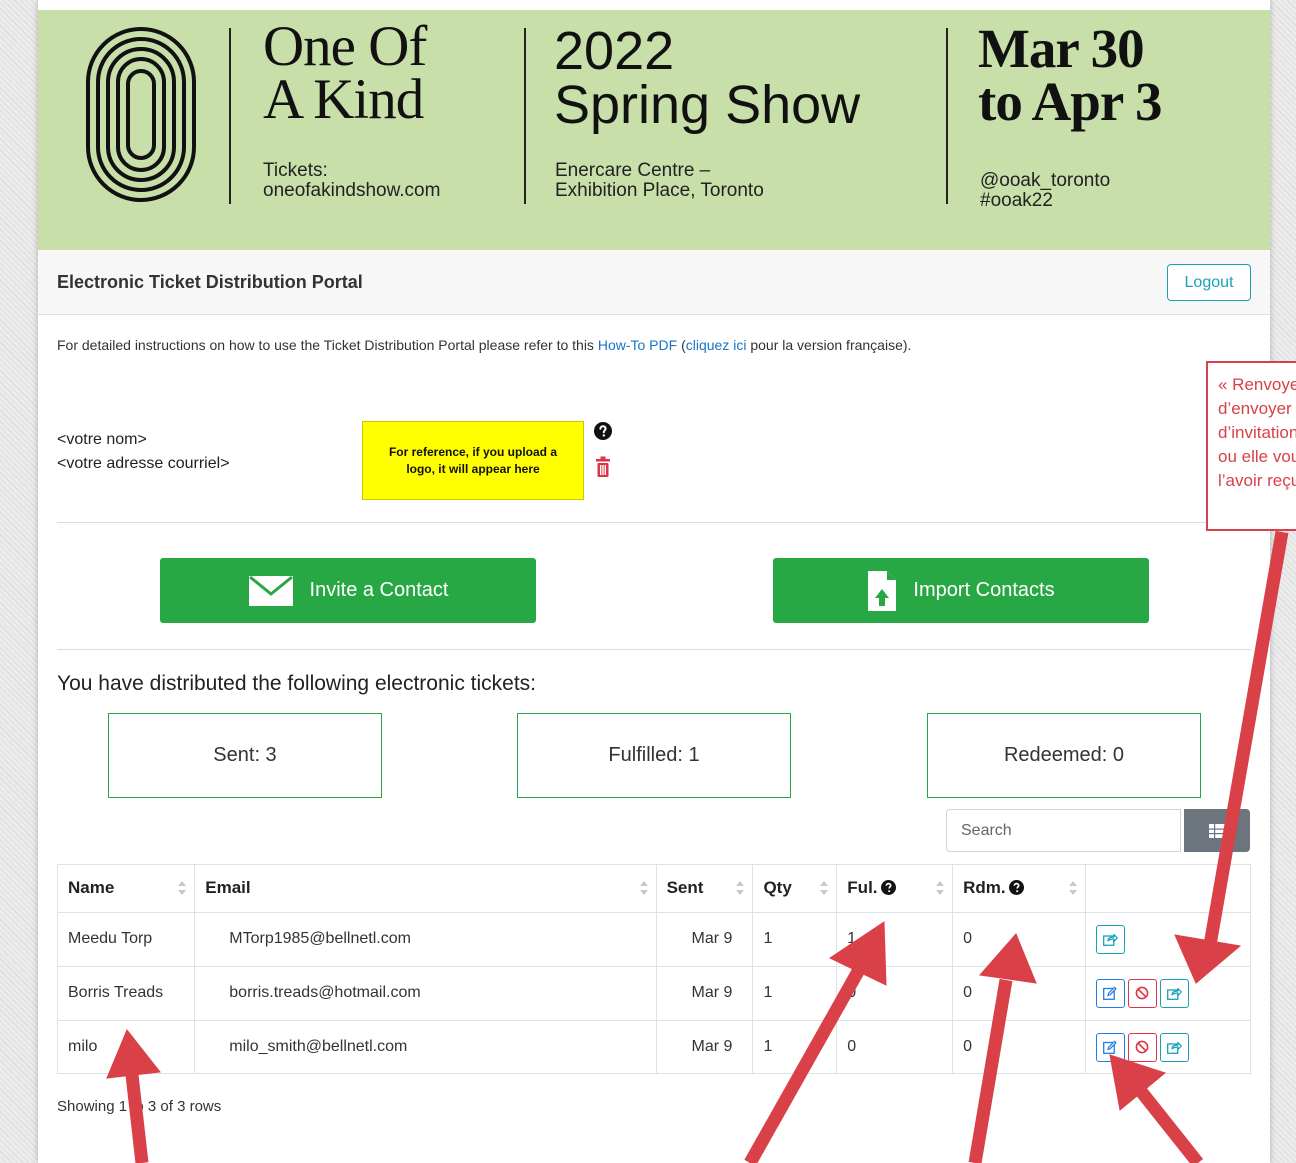 This screenshot has height=1163, width=1296. I want to click on col-ful-label: Ful., so click(862, 888).